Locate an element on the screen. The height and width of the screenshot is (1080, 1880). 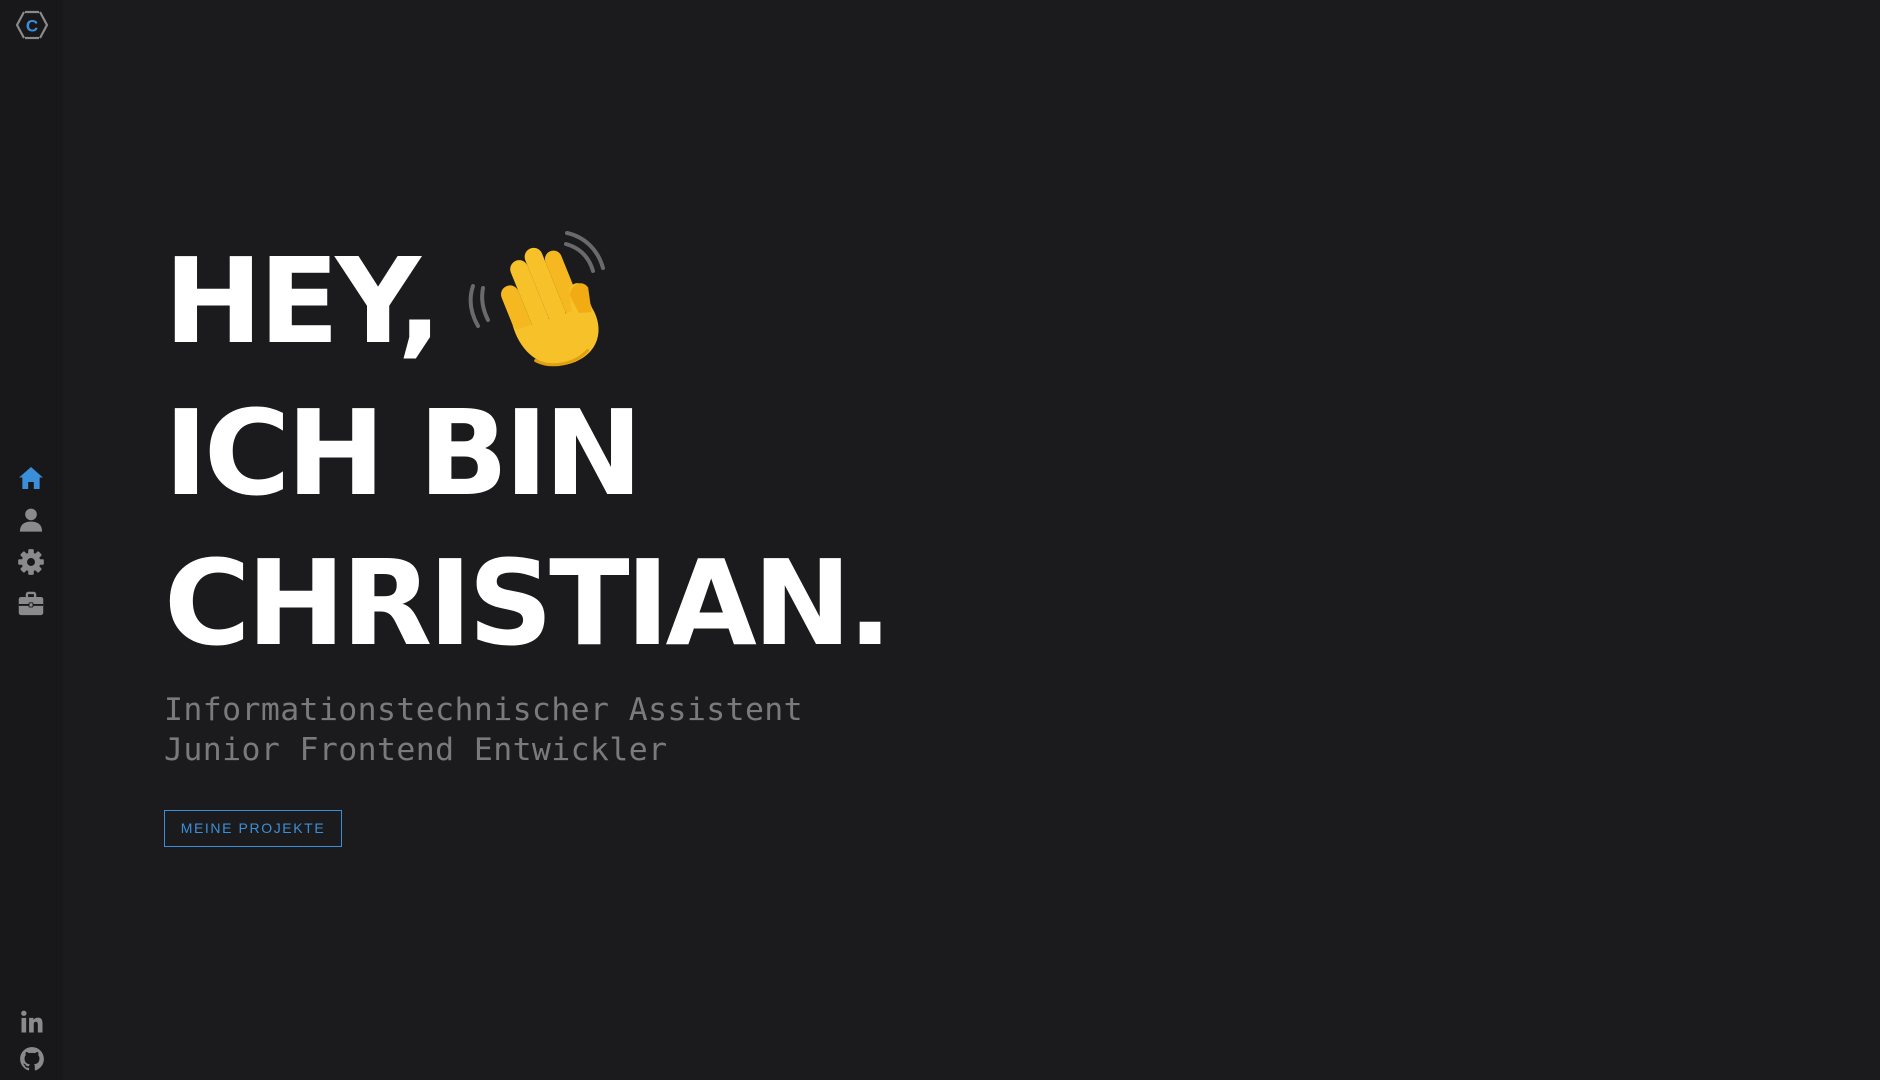
logo-letter: C is located at coordinates (32, 26).